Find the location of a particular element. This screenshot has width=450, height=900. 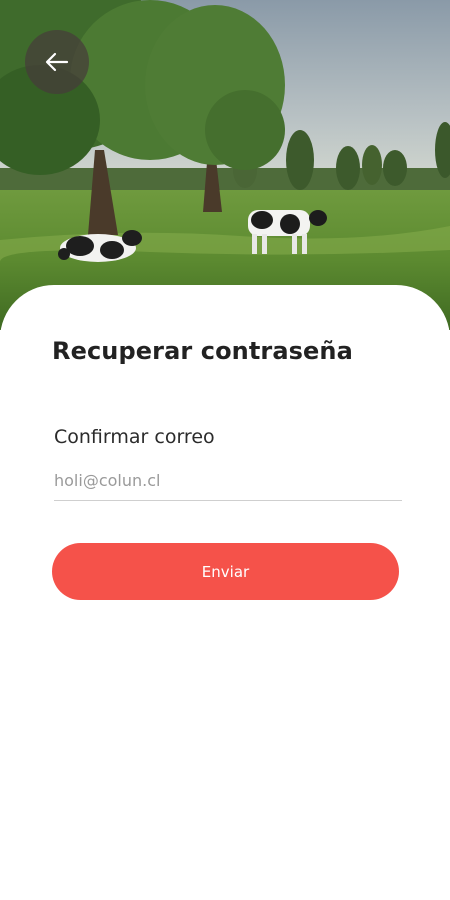

page-title: Recuperar contraseña is located at coordinates (202, 351).